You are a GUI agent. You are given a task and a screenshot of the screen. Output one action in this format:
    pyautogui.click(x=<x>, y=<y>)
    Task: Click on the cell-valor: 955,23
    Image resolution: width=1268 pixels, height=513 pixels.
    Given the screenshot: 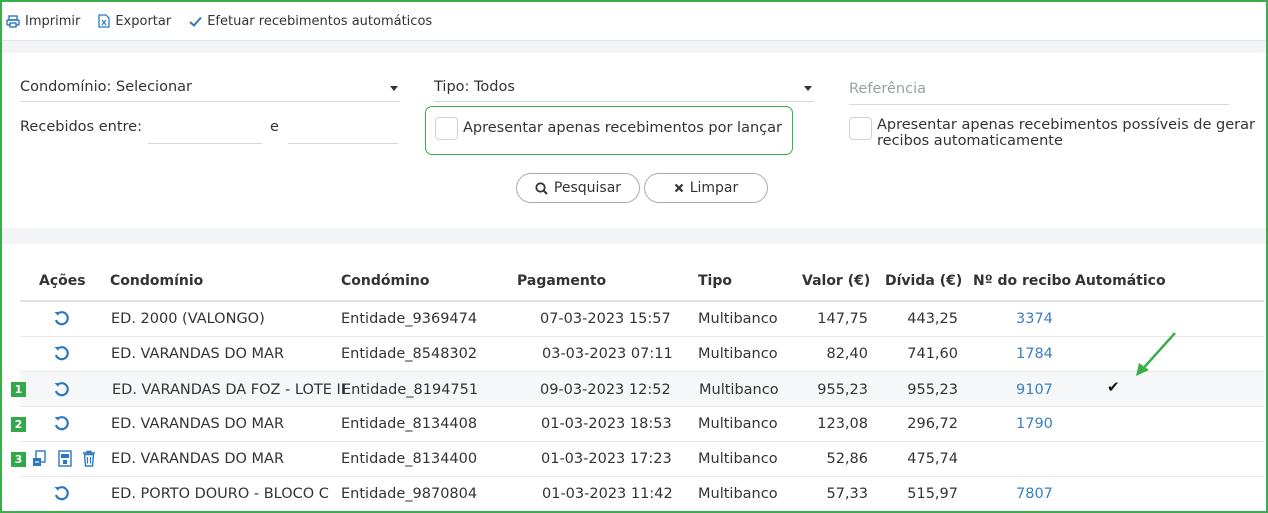 What is the action you would take?
    pyautogui.click(x=842, y=390)
    